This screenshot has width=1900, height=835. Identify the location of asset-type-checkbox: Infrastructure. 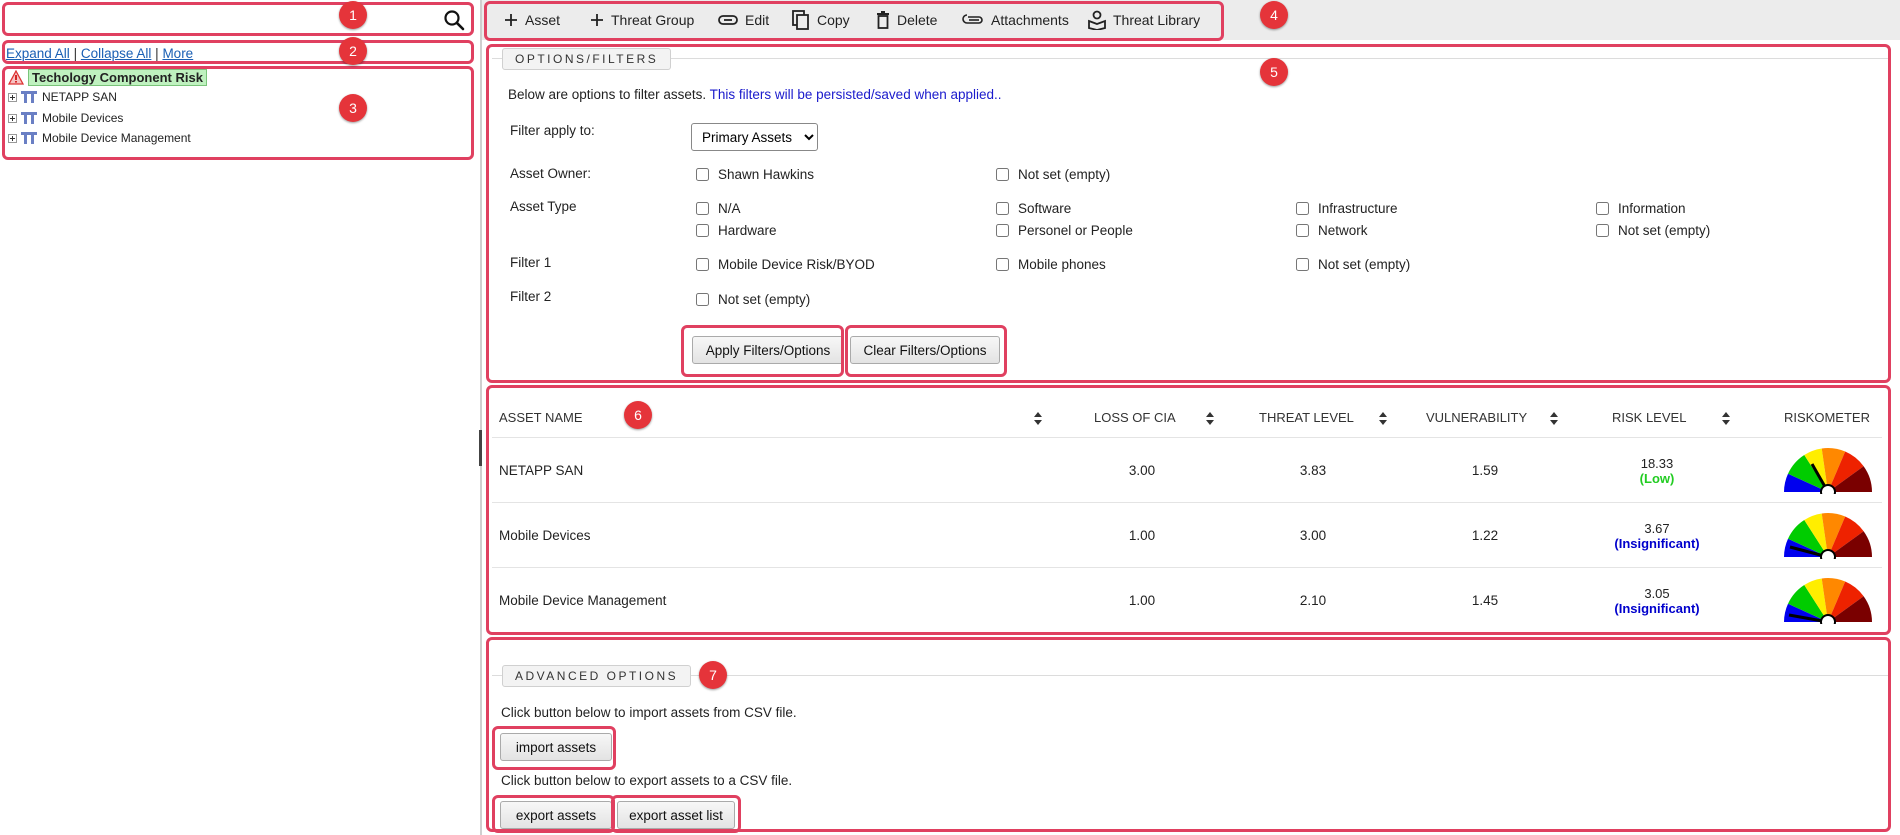
(1347, 208).